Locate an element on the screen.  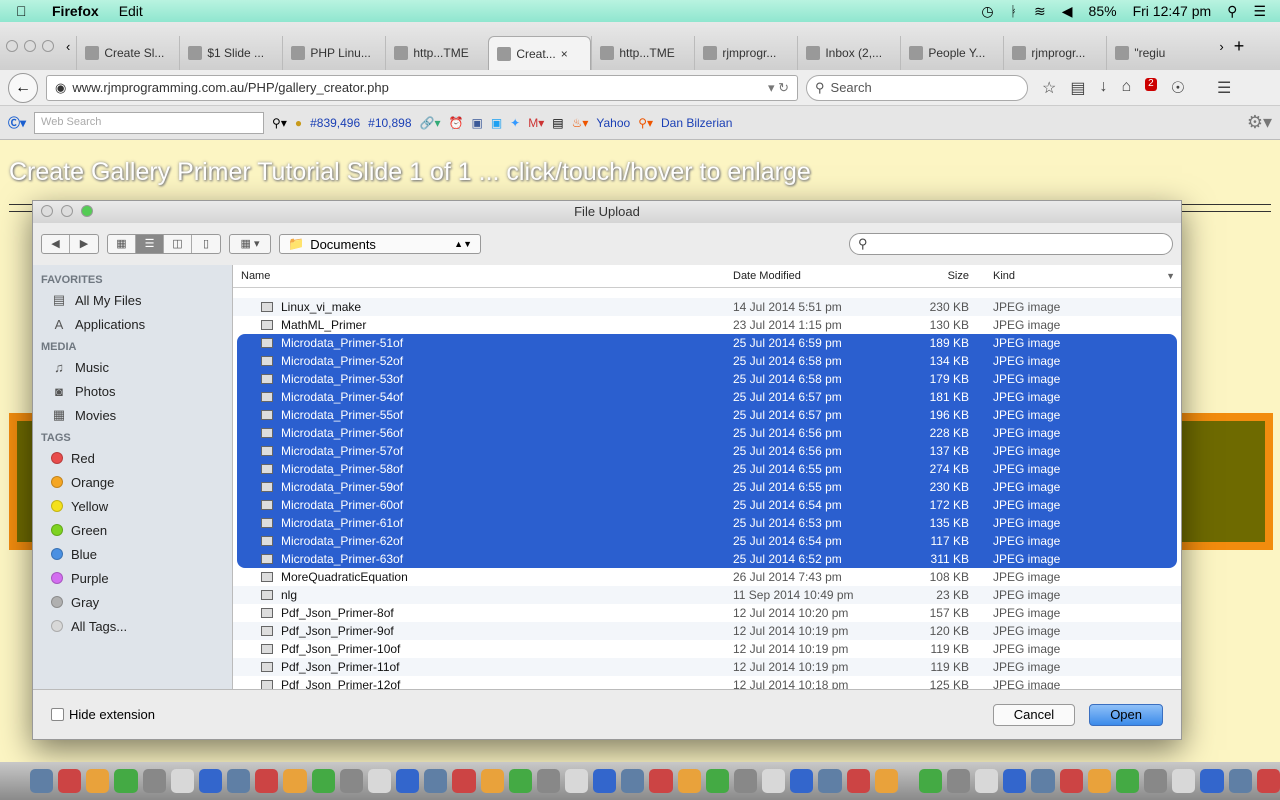
dialog-close-button is located at coordinates (47, 211).